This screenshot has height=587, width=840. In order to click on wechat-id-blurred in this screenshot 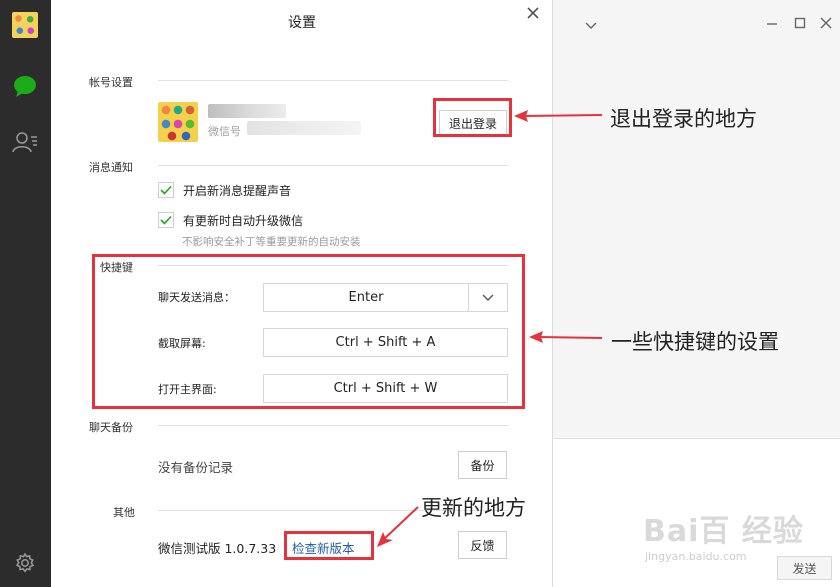, I will do `click(304, 128)`.